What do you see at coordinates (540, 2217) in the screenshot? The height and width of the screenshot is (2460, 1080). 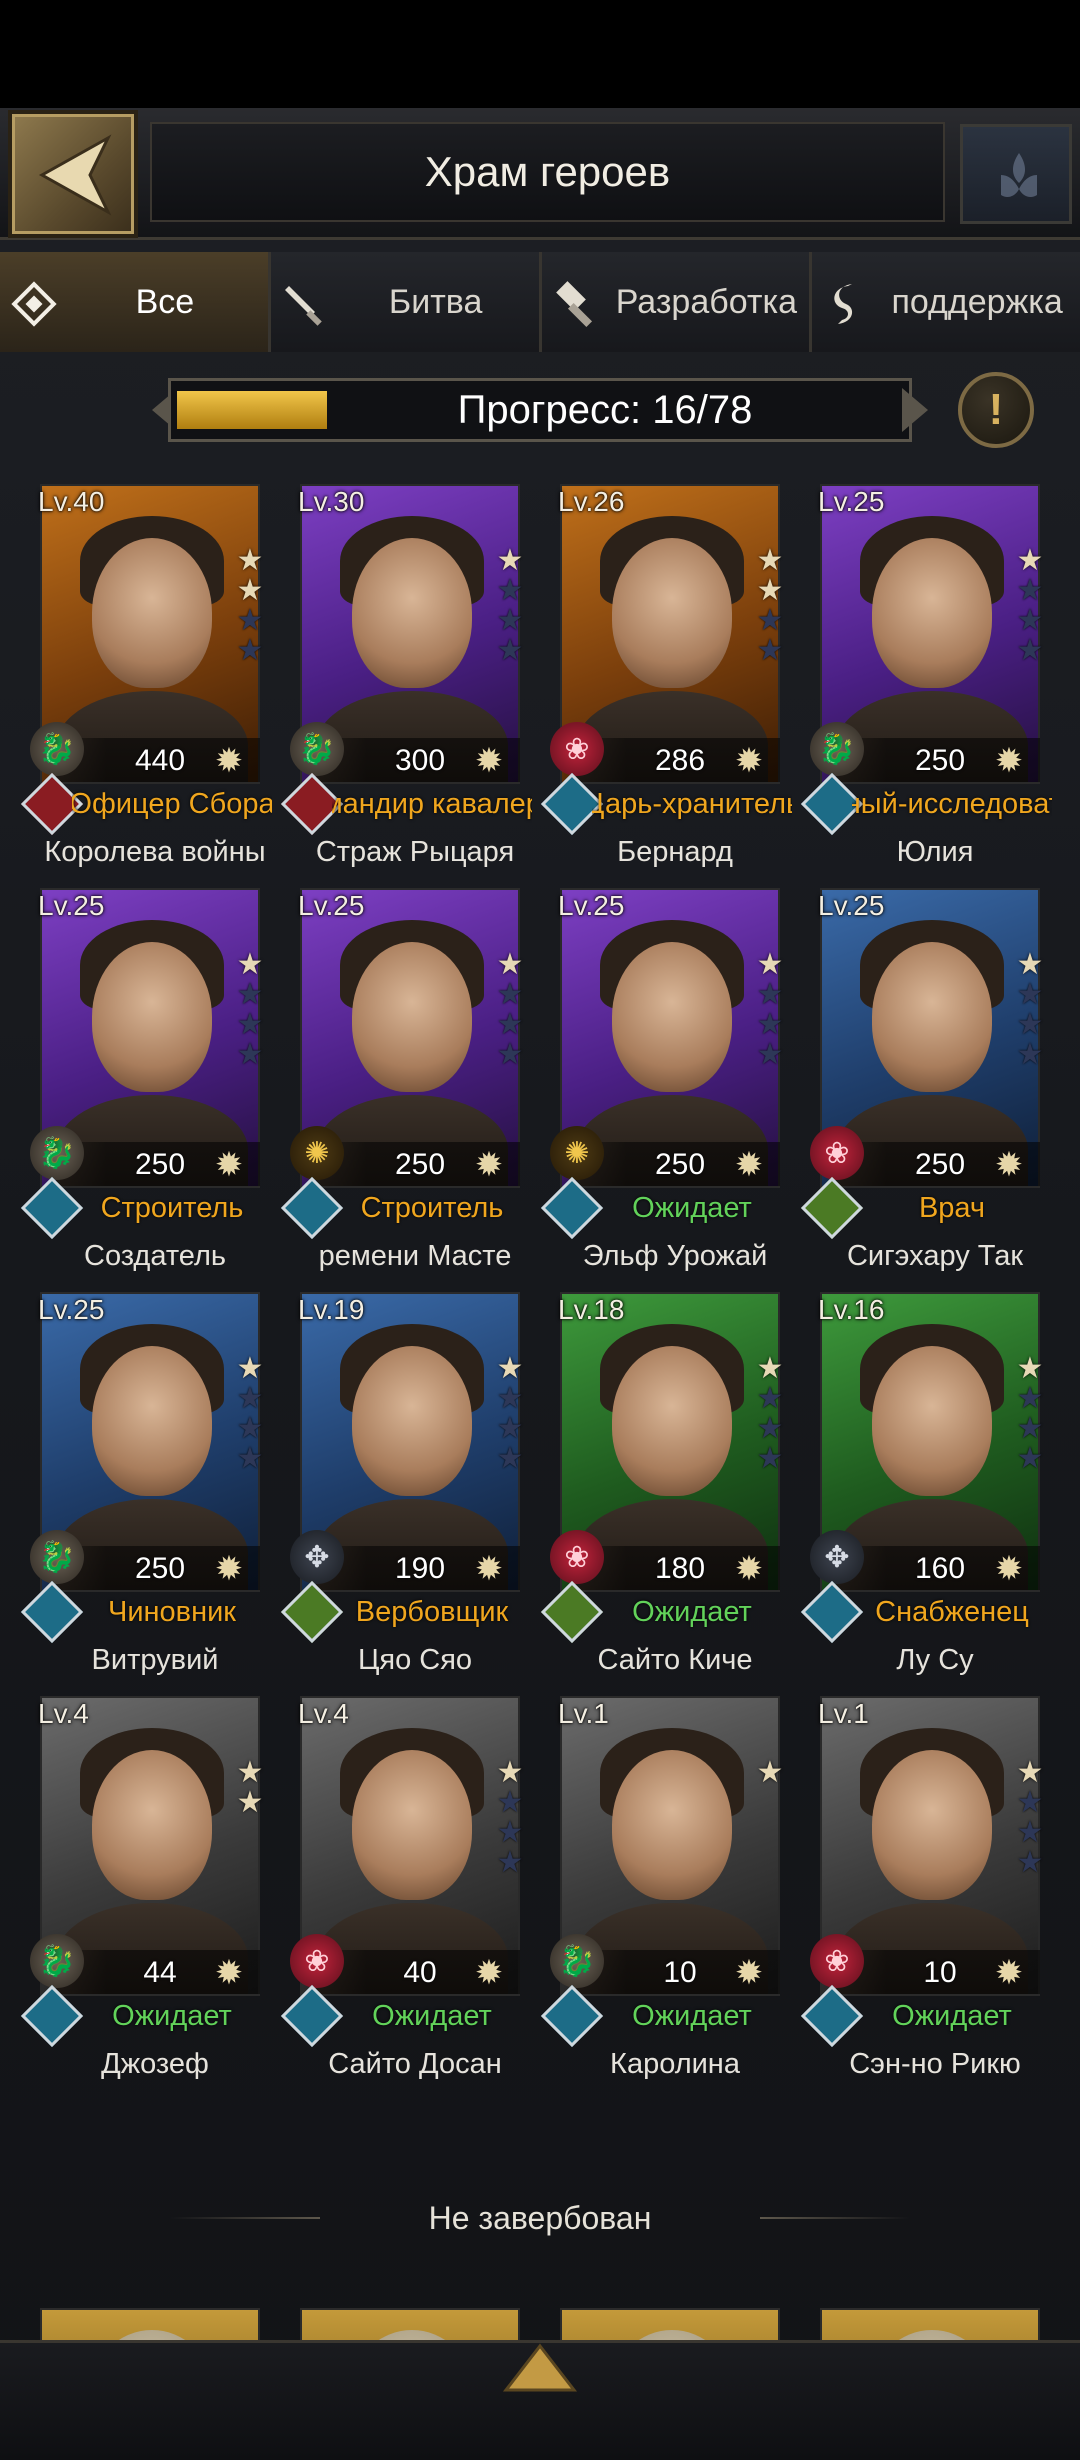 I see `not-recruited-label: Не завербован` at bounding box center [540, 2217].